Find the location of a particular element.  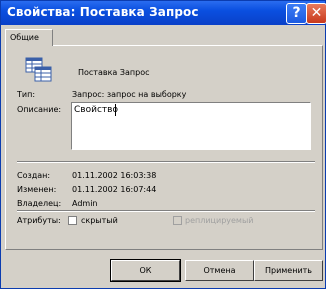

modified-value: 01.11.2002 16:07:44 is located at coordinates (114, 189).